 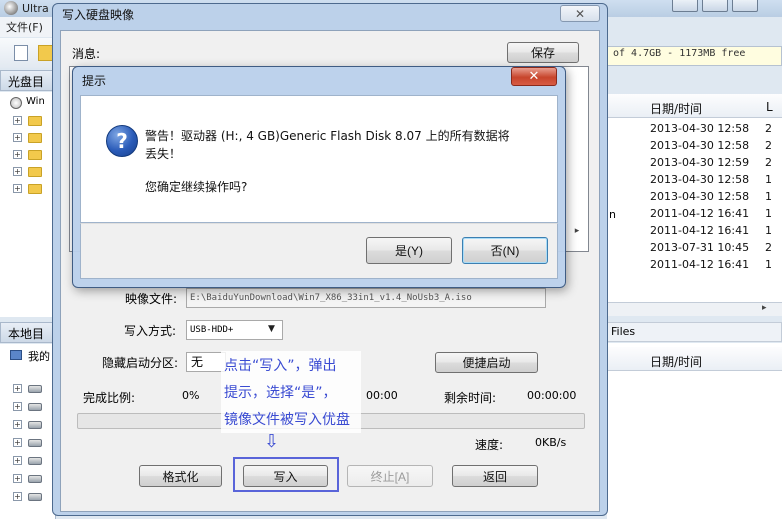 What do you see at coordinates (11, 8) in the screenshot?
I see `ultraiso-app-icon` at bounding box center [11, 8].